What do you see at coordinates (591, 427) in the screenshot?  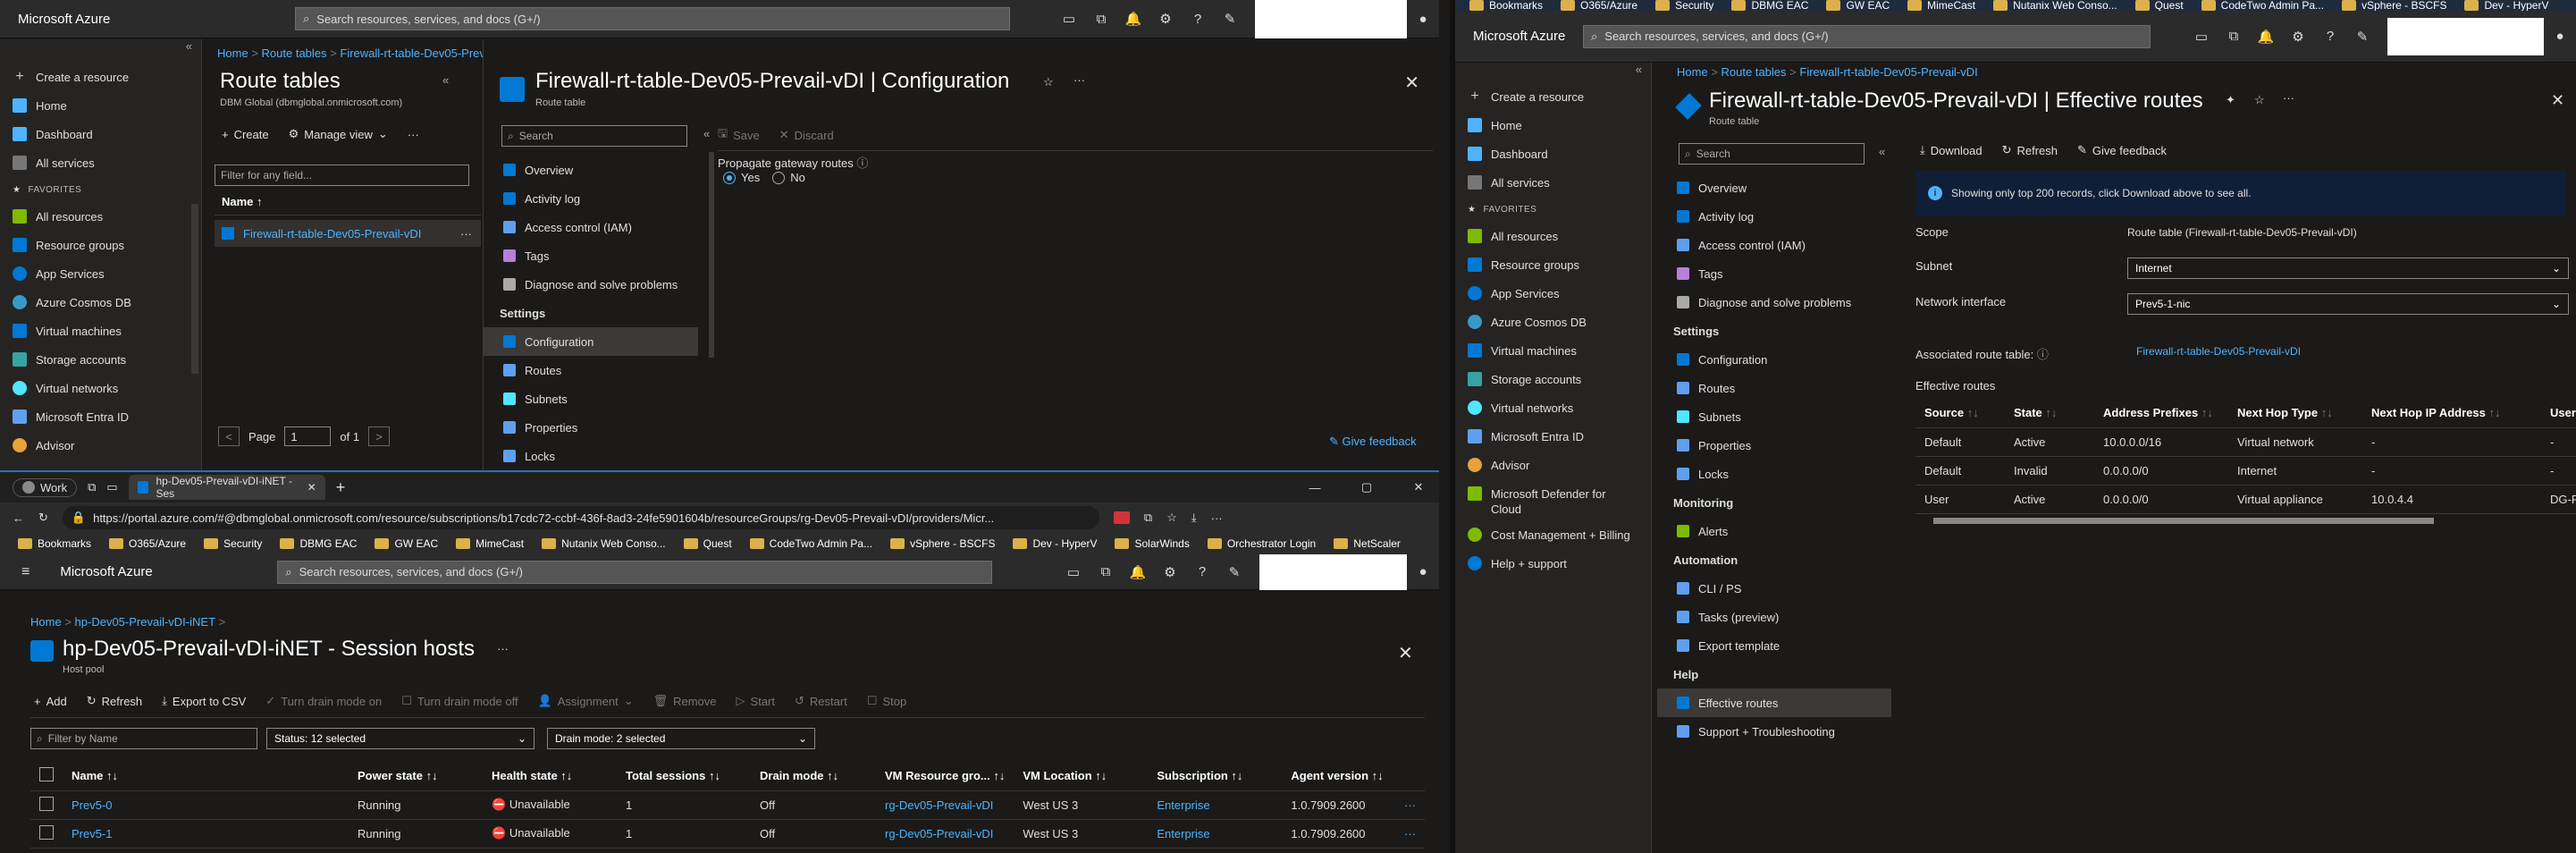 I see `menu-properties: Properties` at bounding box center [591, 427].